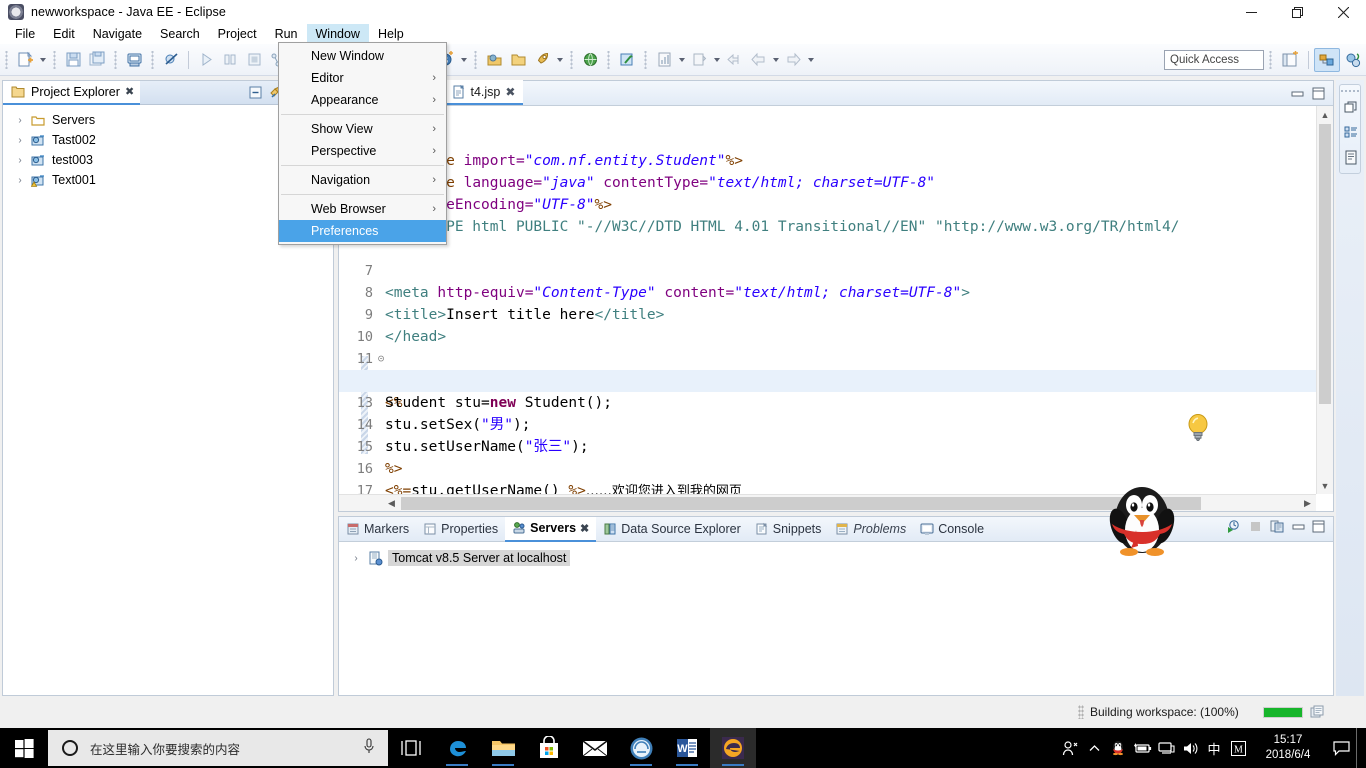 The height and width of the screenshot is (768, 1366). I want to click on menu-window: Window, so click(337, 34).